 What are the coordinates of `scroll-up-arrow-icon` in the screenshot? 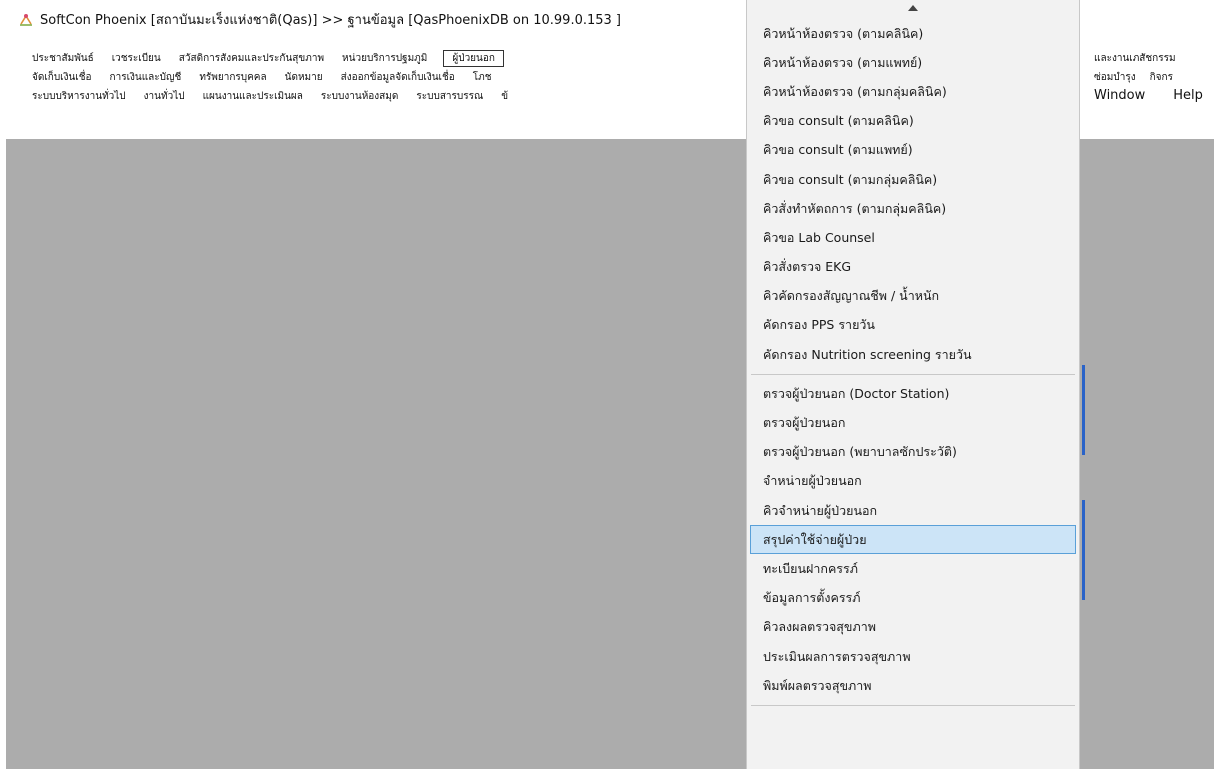 It's located at (913, 8).